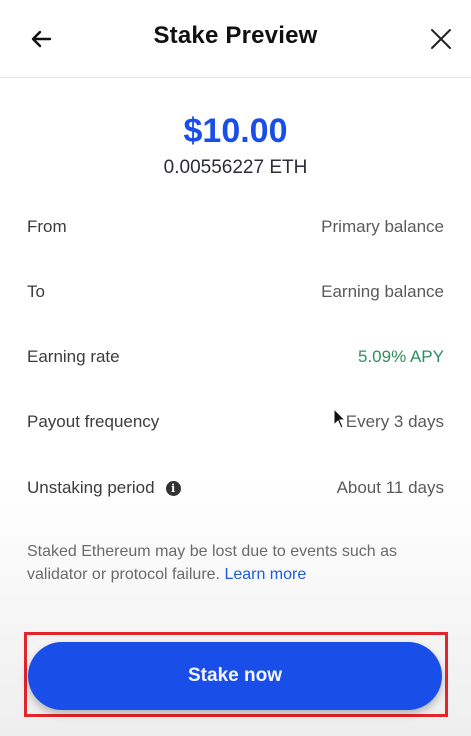 The image size is (471, 736). I want to click on crypto-amount: 0.00556227 ETH, so click(235, 167).